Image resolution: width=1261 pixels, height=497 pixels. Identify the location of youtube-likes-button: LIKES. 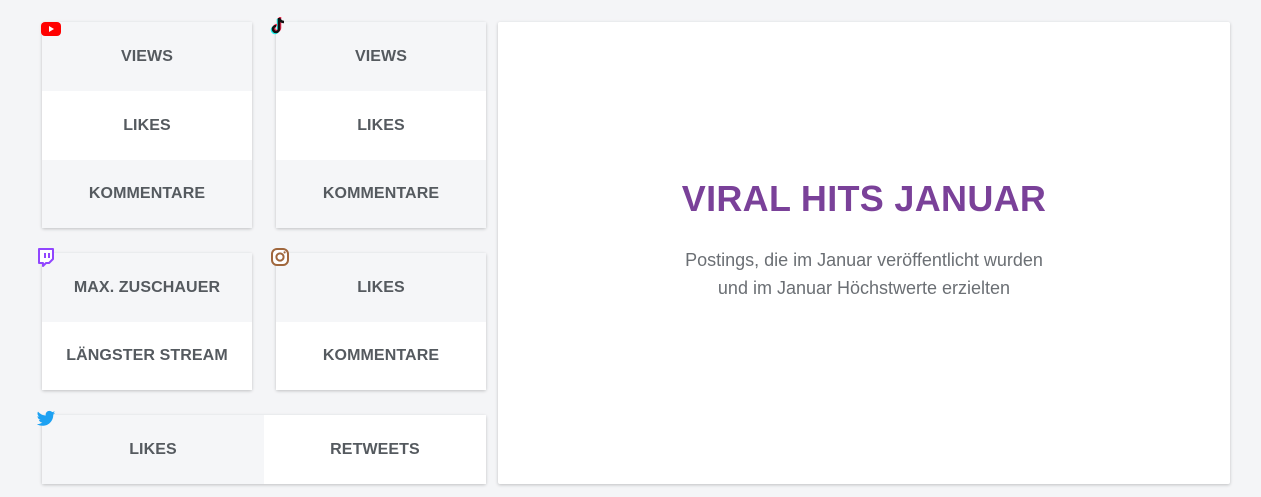
(147, 125).